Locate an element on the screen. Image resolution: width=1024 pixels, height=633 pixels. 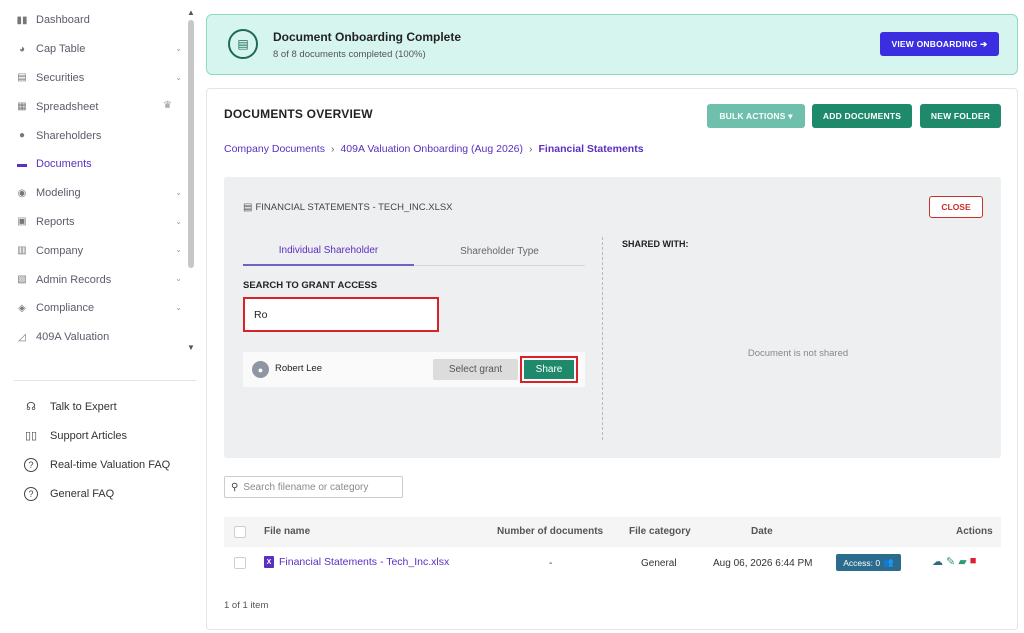
sidebar-item-spreadsheet: ▦ Spreadsheet ♛ is located at coordinates (94, 106).